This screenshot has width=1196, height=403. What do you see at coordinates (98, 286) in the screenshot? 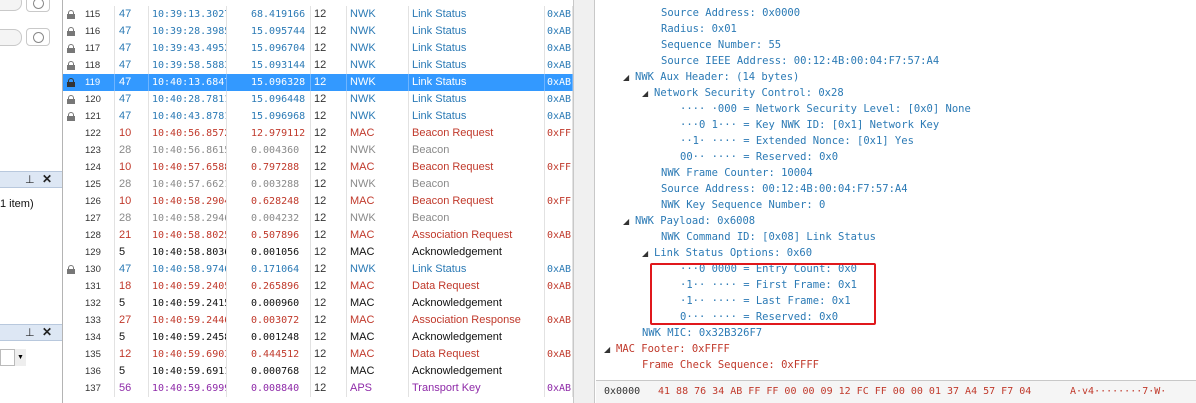
I see `cell-no: 131` at bounding box center [98, 286].